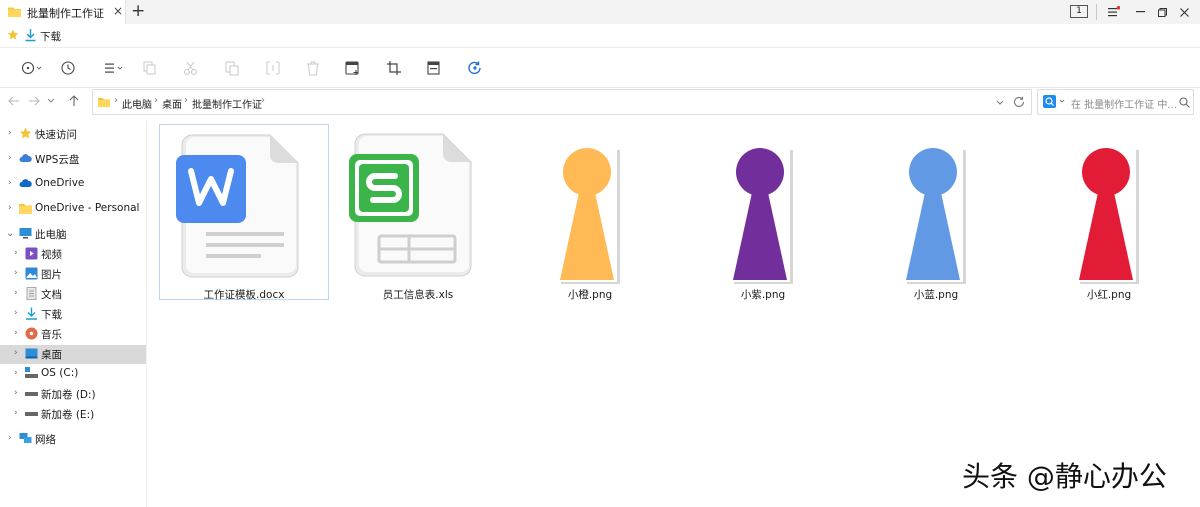 The width and height of the screenshot is (1200, 507). What do you see at coordinates (244, 294) in the screenshot?
I see `file-name: 工作证模板.docx` at bounding box center [244, 294].